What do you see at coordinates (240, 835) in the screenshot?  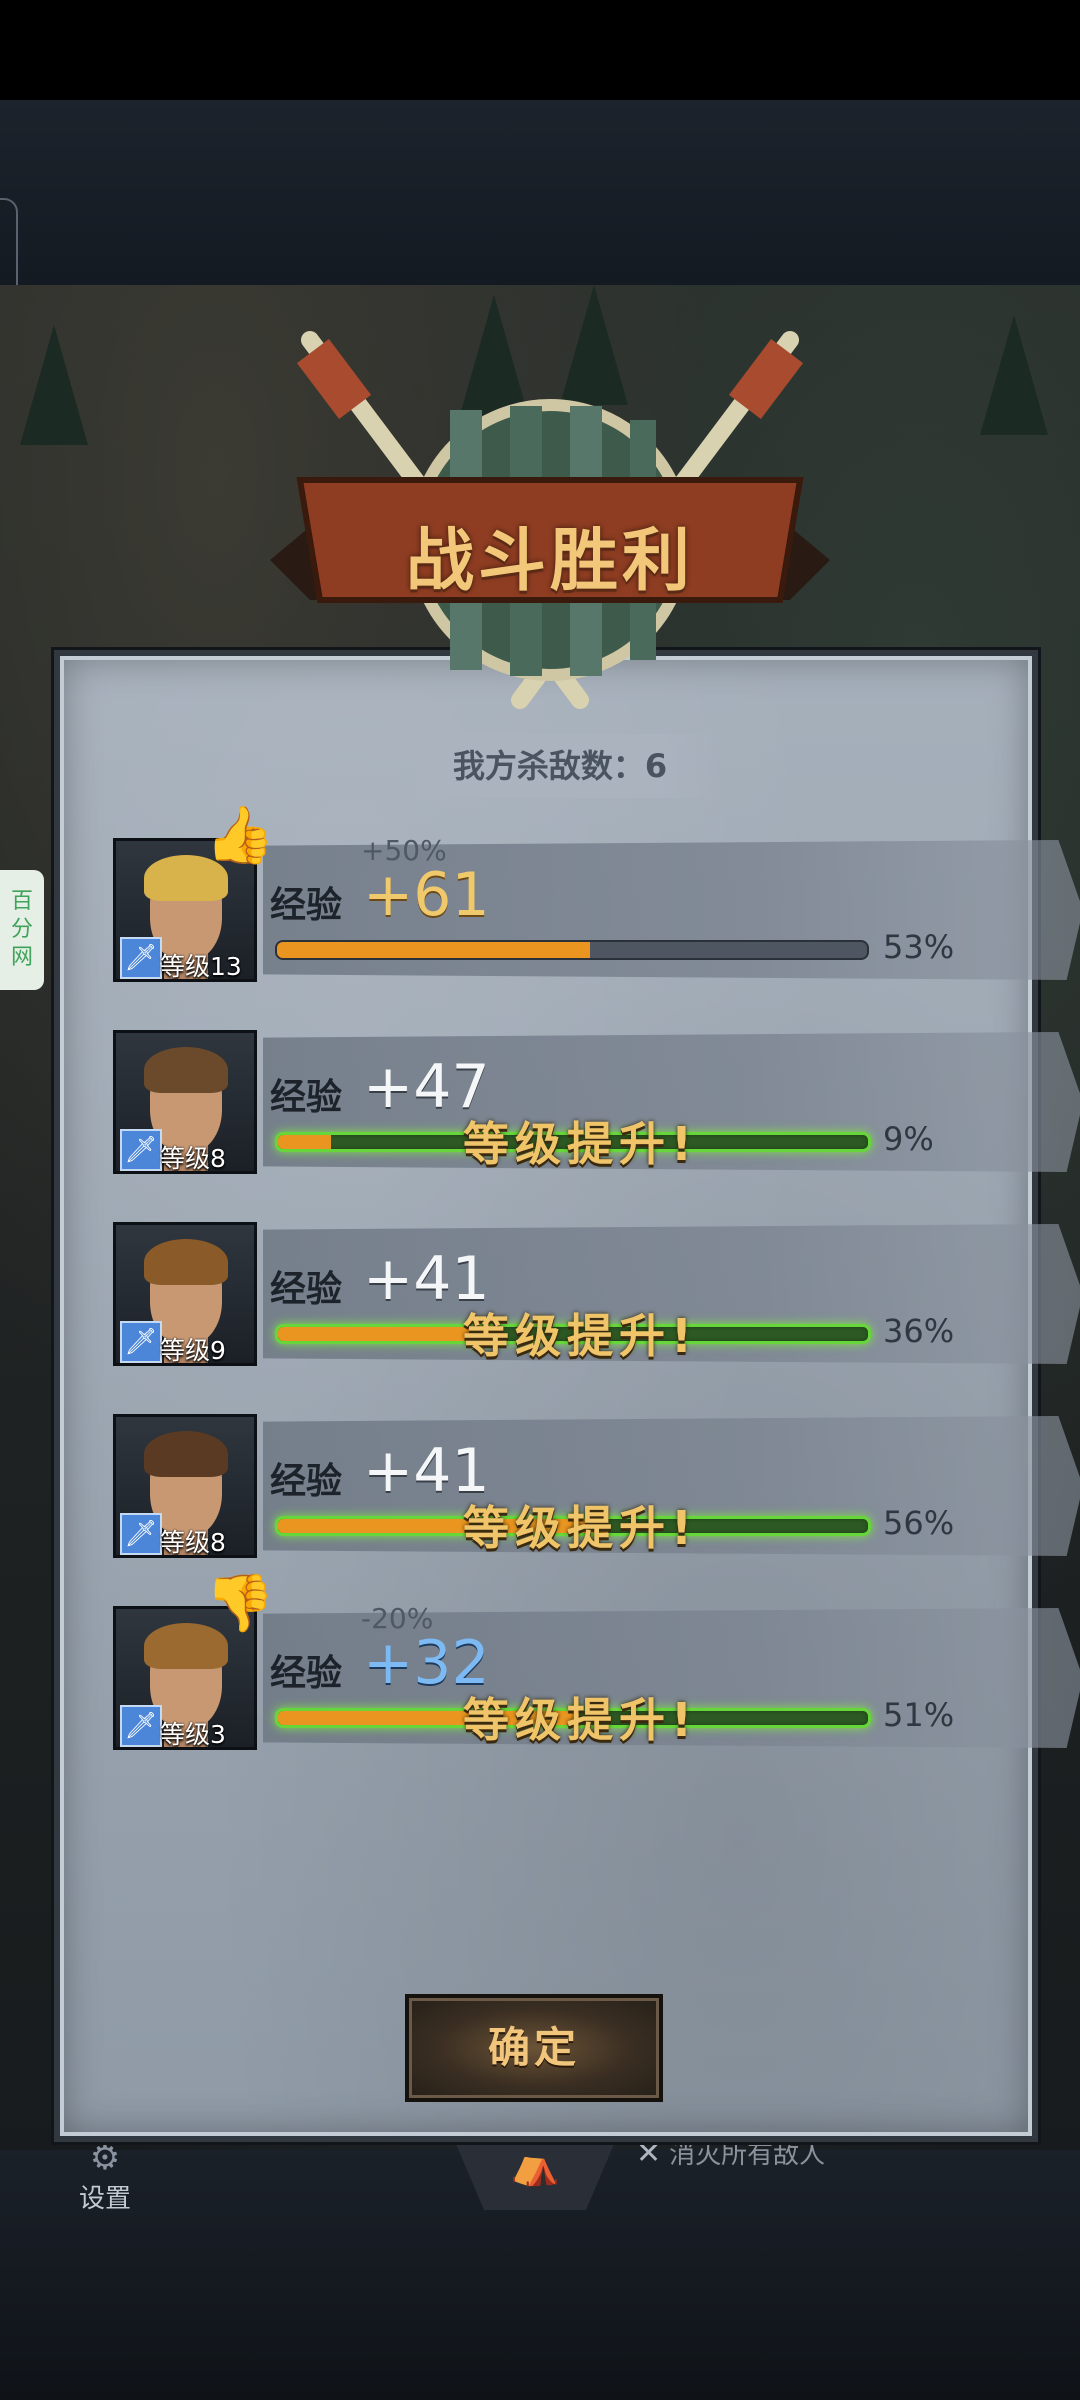 I see `thumbs-up-icon: 👍` at bounding box center [240, 835].